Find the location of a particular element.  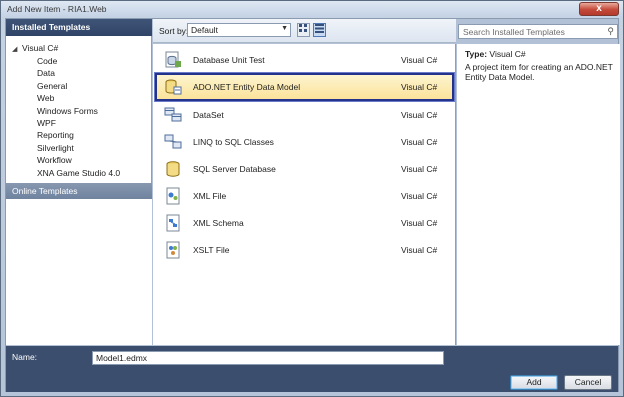

template-row-xml-schema: XML Schema Visual C# is located at coordinates (304, 223).